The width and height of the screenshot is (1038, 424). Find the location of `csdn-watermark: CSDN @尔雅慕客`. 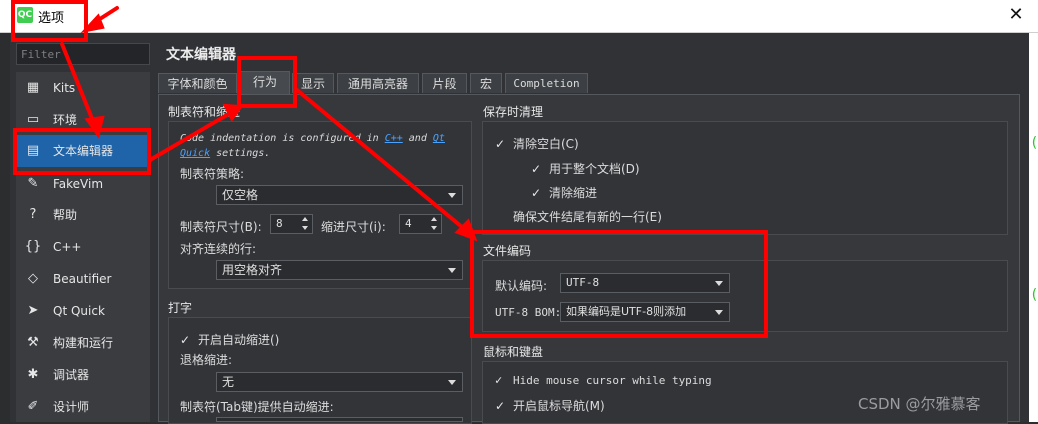

csdn-watermark: CSDN @尔雅慕客 is located at coordinates (919, 404).